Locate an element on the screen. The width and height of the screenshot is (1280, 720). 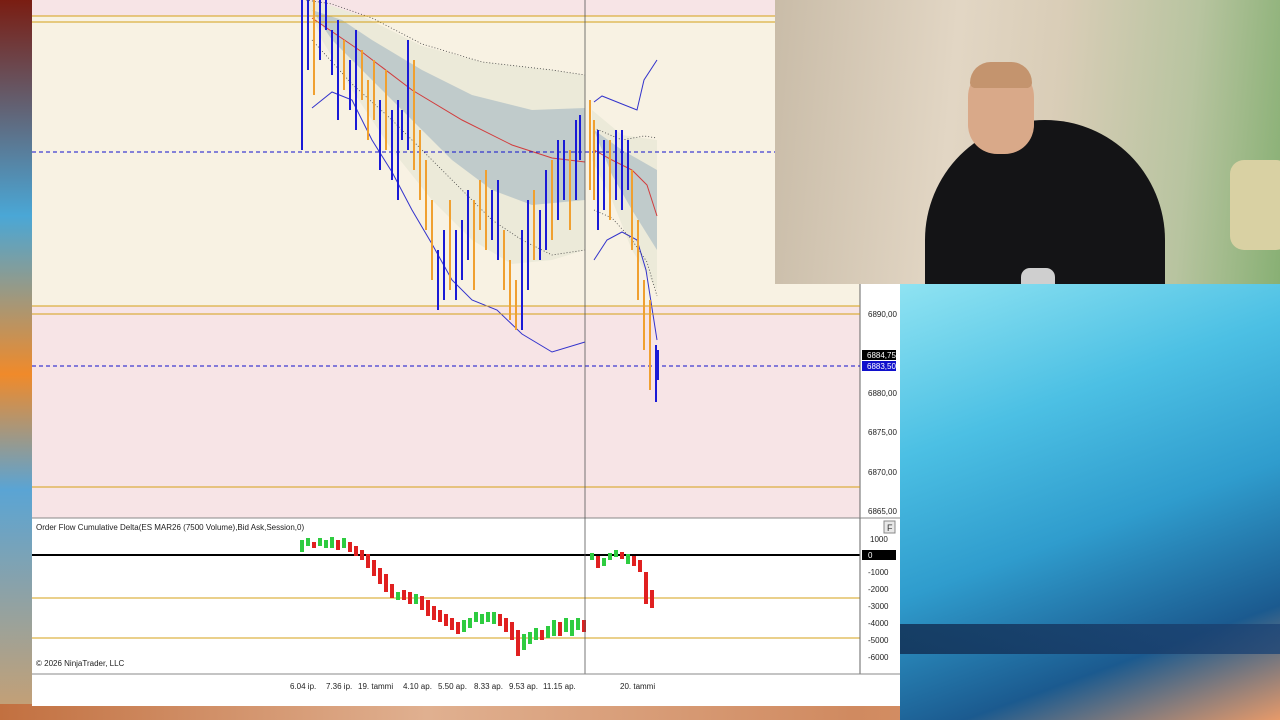
time-tick-label: 20. tammi is located at coordinates (637, 686).